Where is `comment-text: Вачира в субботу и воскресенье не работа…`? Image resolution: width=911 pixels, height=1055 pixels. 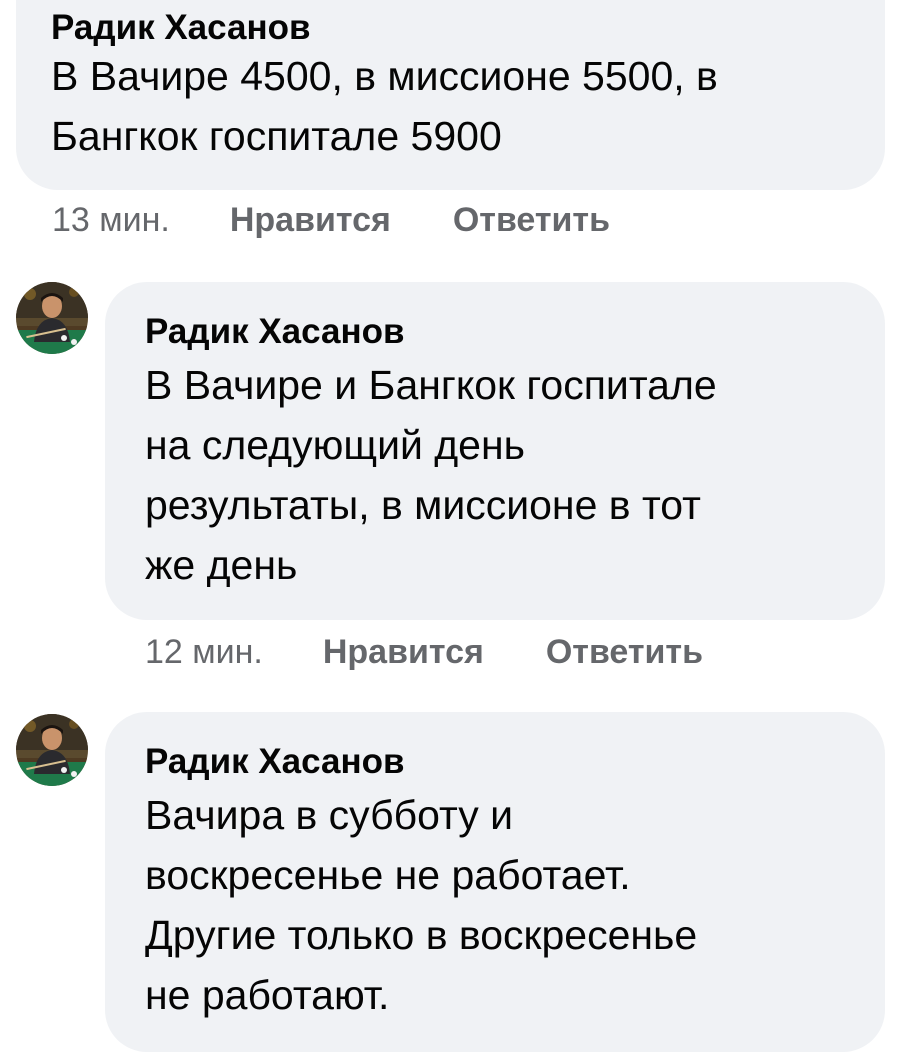
comment-text: Вачира в субботу и воскресенье не работа… is located at coordinates (421, 905).